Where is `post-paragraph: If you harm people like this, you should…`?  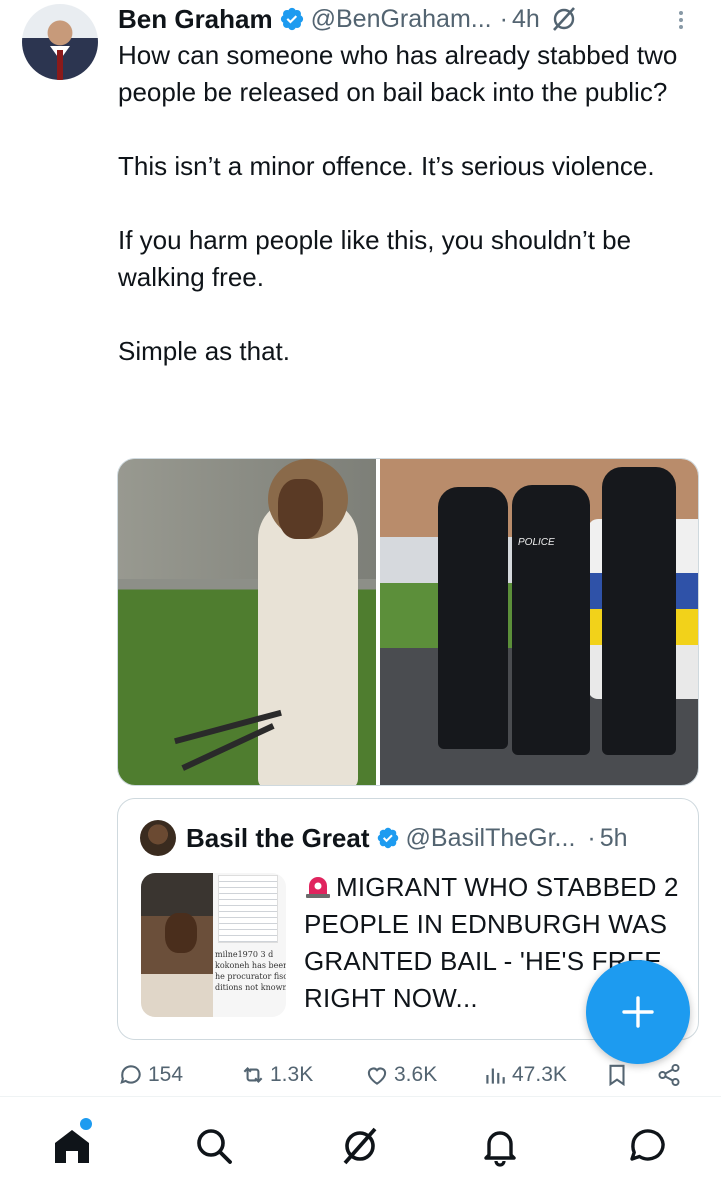
post-paragraph: If you harm people like this, you should… is located at coordinates (375, 258).